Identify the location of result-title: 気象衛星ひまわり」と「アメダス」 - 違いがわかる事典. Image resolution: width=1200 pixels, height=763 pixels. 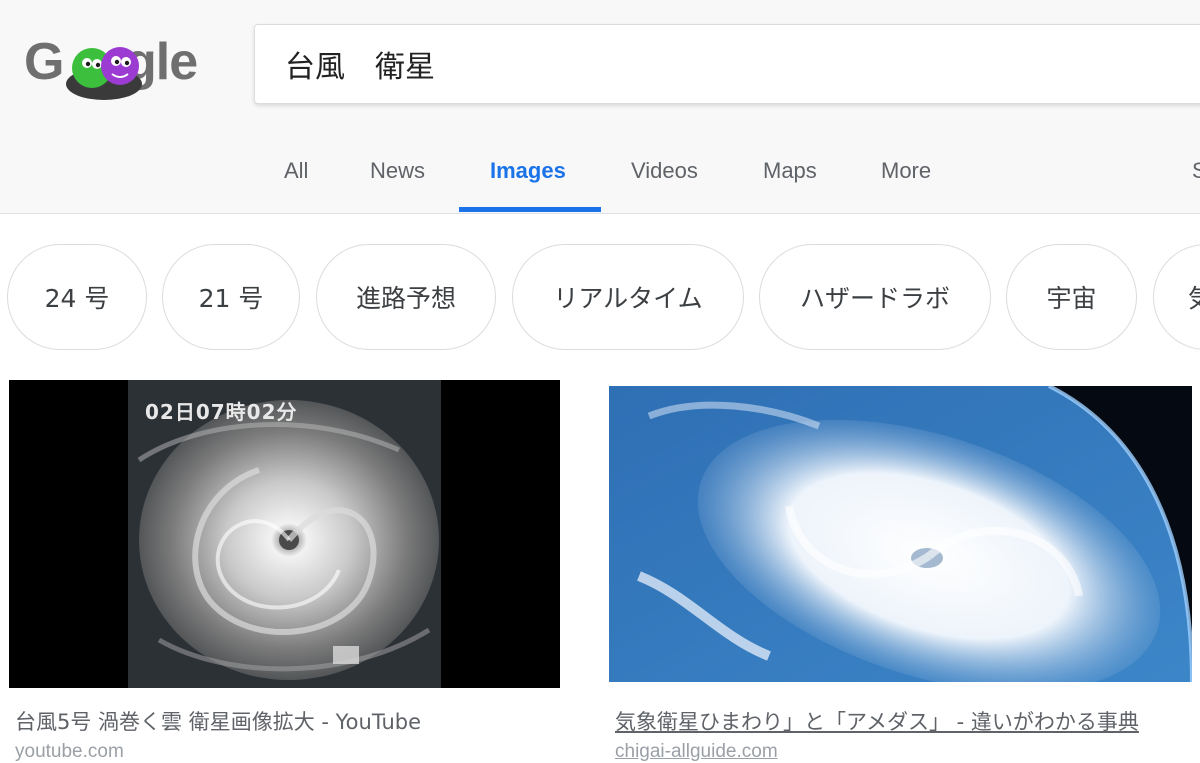
(877, 721).